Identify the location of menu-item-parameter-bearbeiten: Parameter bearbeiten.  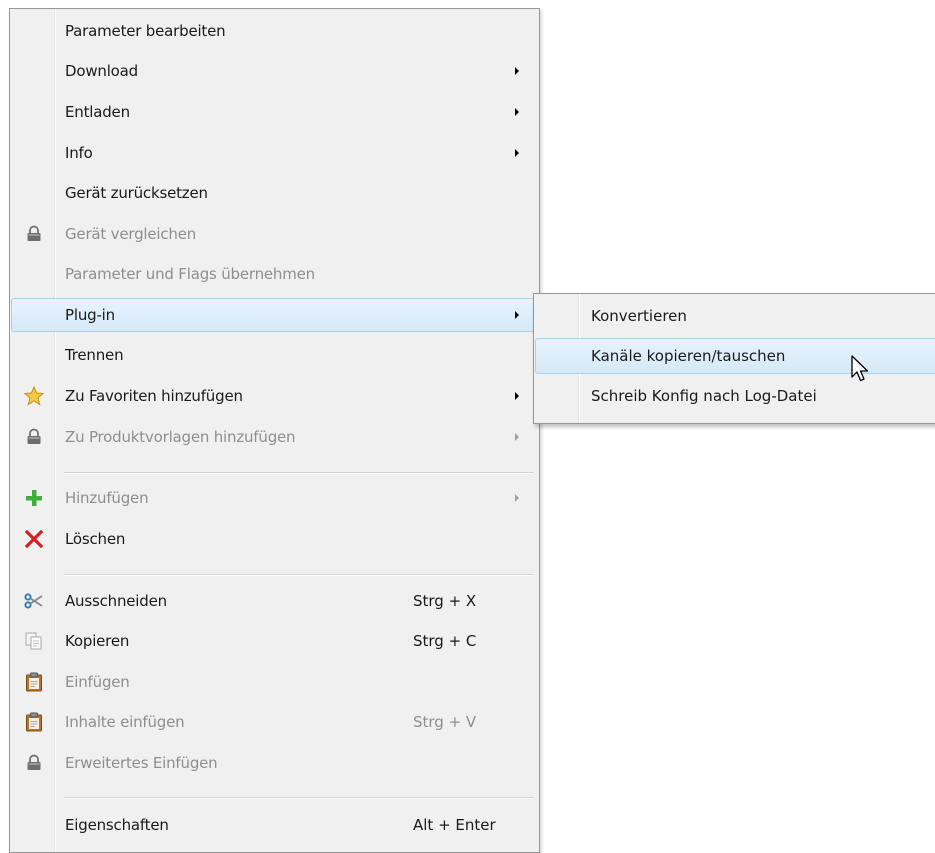
(274, 31).